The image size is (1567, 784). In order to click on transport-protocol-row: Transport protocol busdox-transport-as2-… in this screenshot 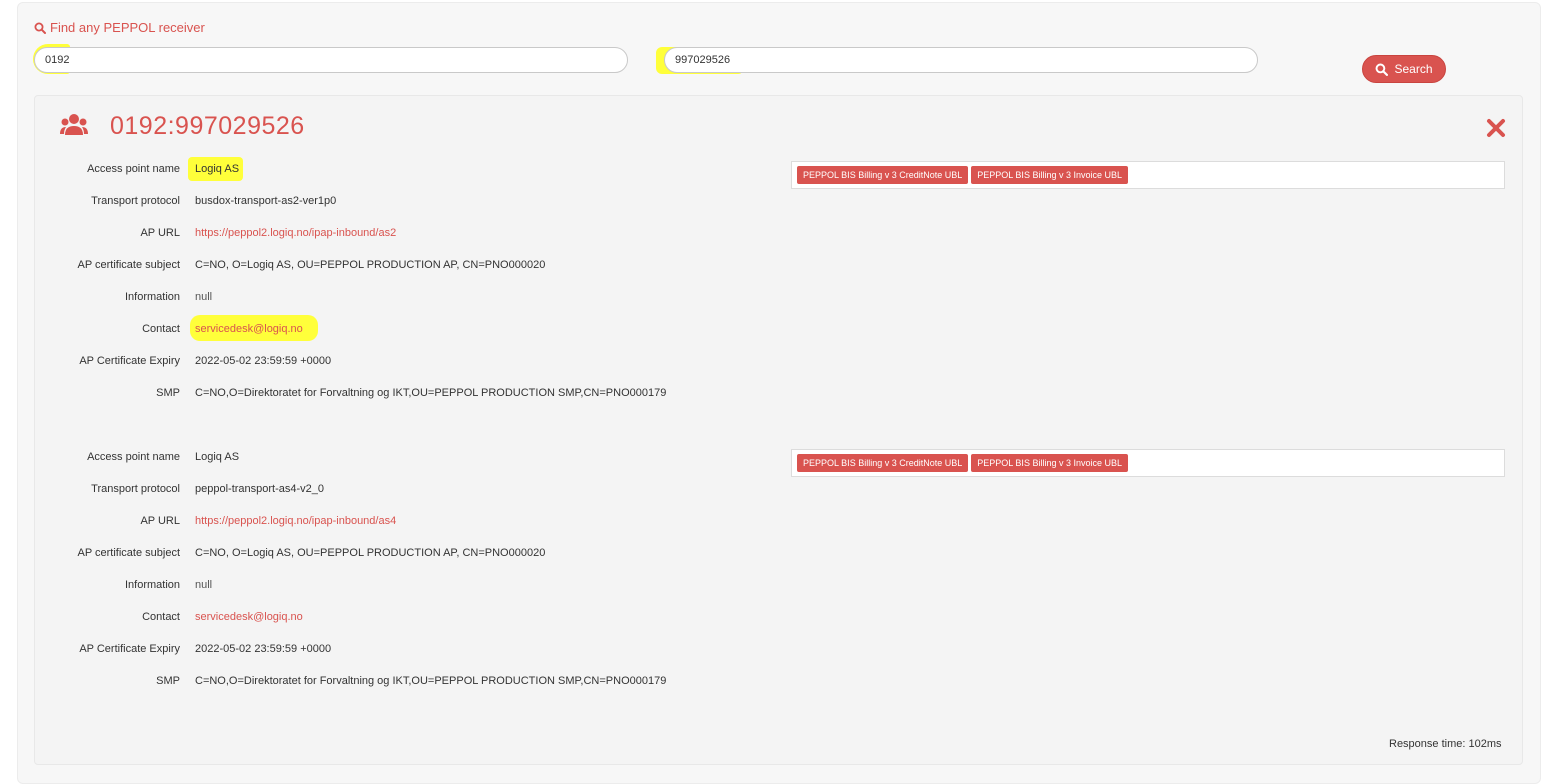, I will do `click(350, 201)`.